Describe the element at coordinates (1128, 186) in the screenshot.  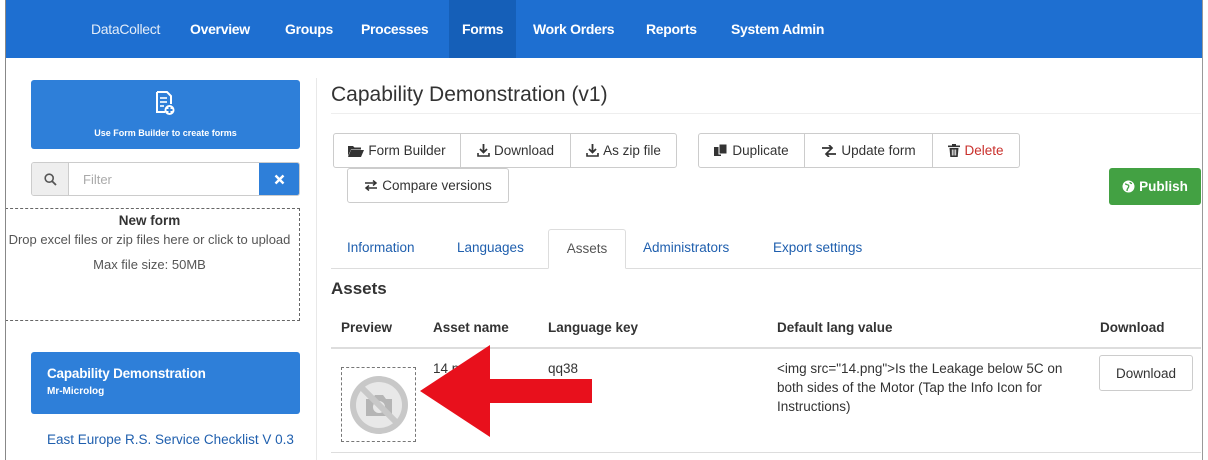
I see `globe-icon` at that location.